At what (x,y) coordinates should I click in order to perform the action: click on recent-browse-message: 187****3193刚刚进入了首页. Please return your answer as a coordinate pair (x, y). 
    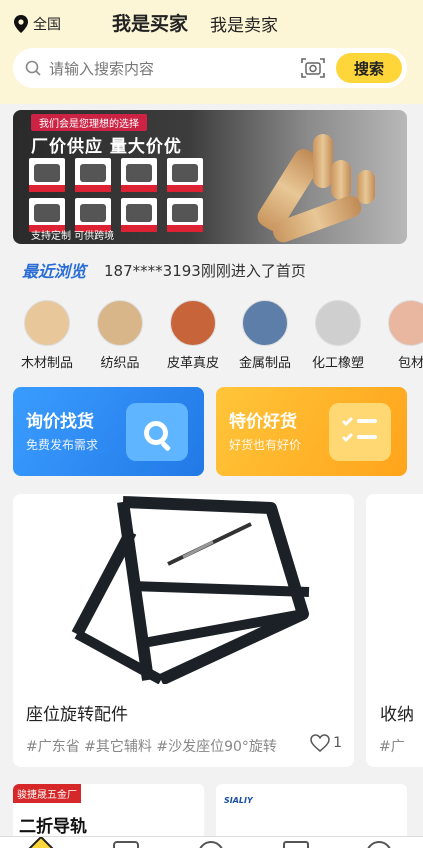
    Looking at the image, I should click on (205, 270).